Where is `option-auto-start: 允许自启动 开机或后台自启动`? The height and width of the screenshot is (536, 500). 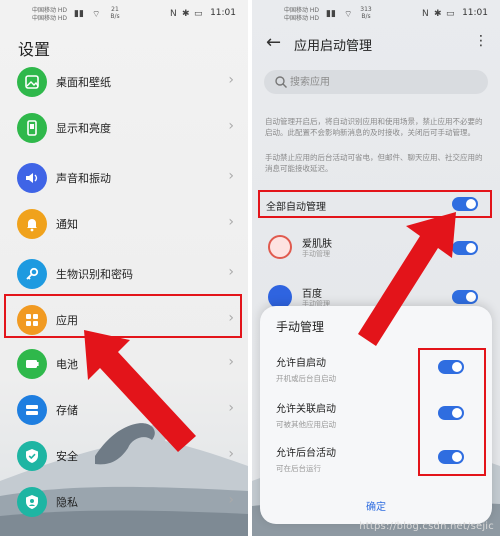
option-auto-start: 允许自启动 开机或后台自启动 is located at coordinates (306, 369).